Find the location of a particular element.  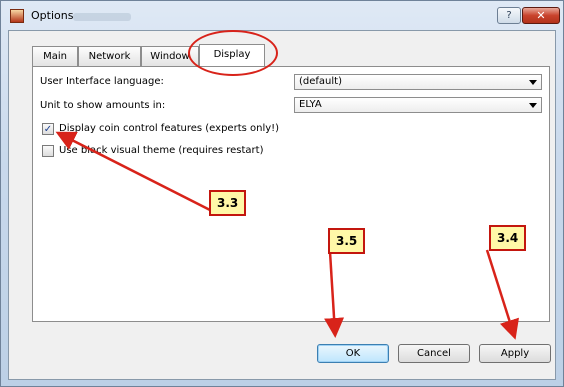

close-icon: ✕ is located at coordinates (541, 15).